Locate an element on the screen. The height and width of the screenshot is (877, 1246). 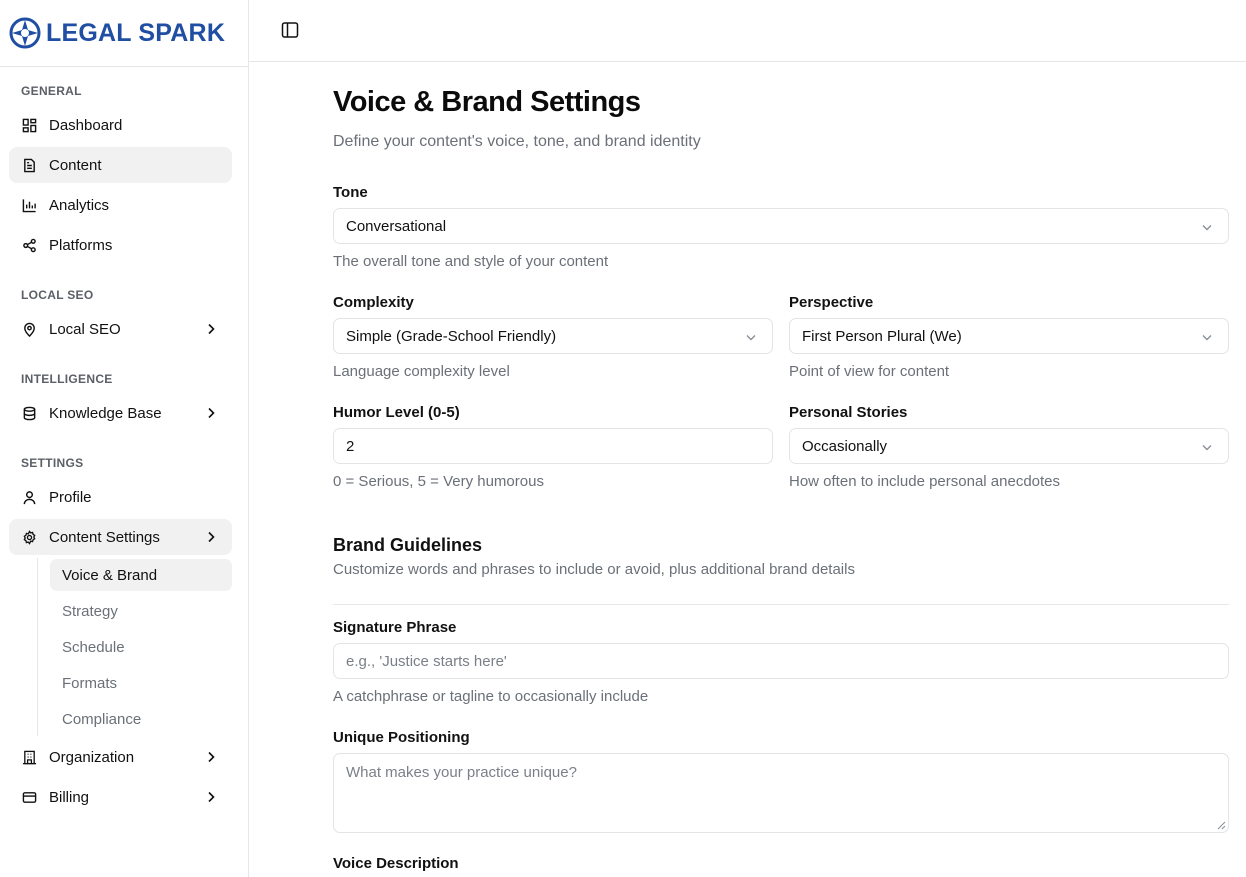
voice-description-label: Voice Description is located at coordinates (396, 863).